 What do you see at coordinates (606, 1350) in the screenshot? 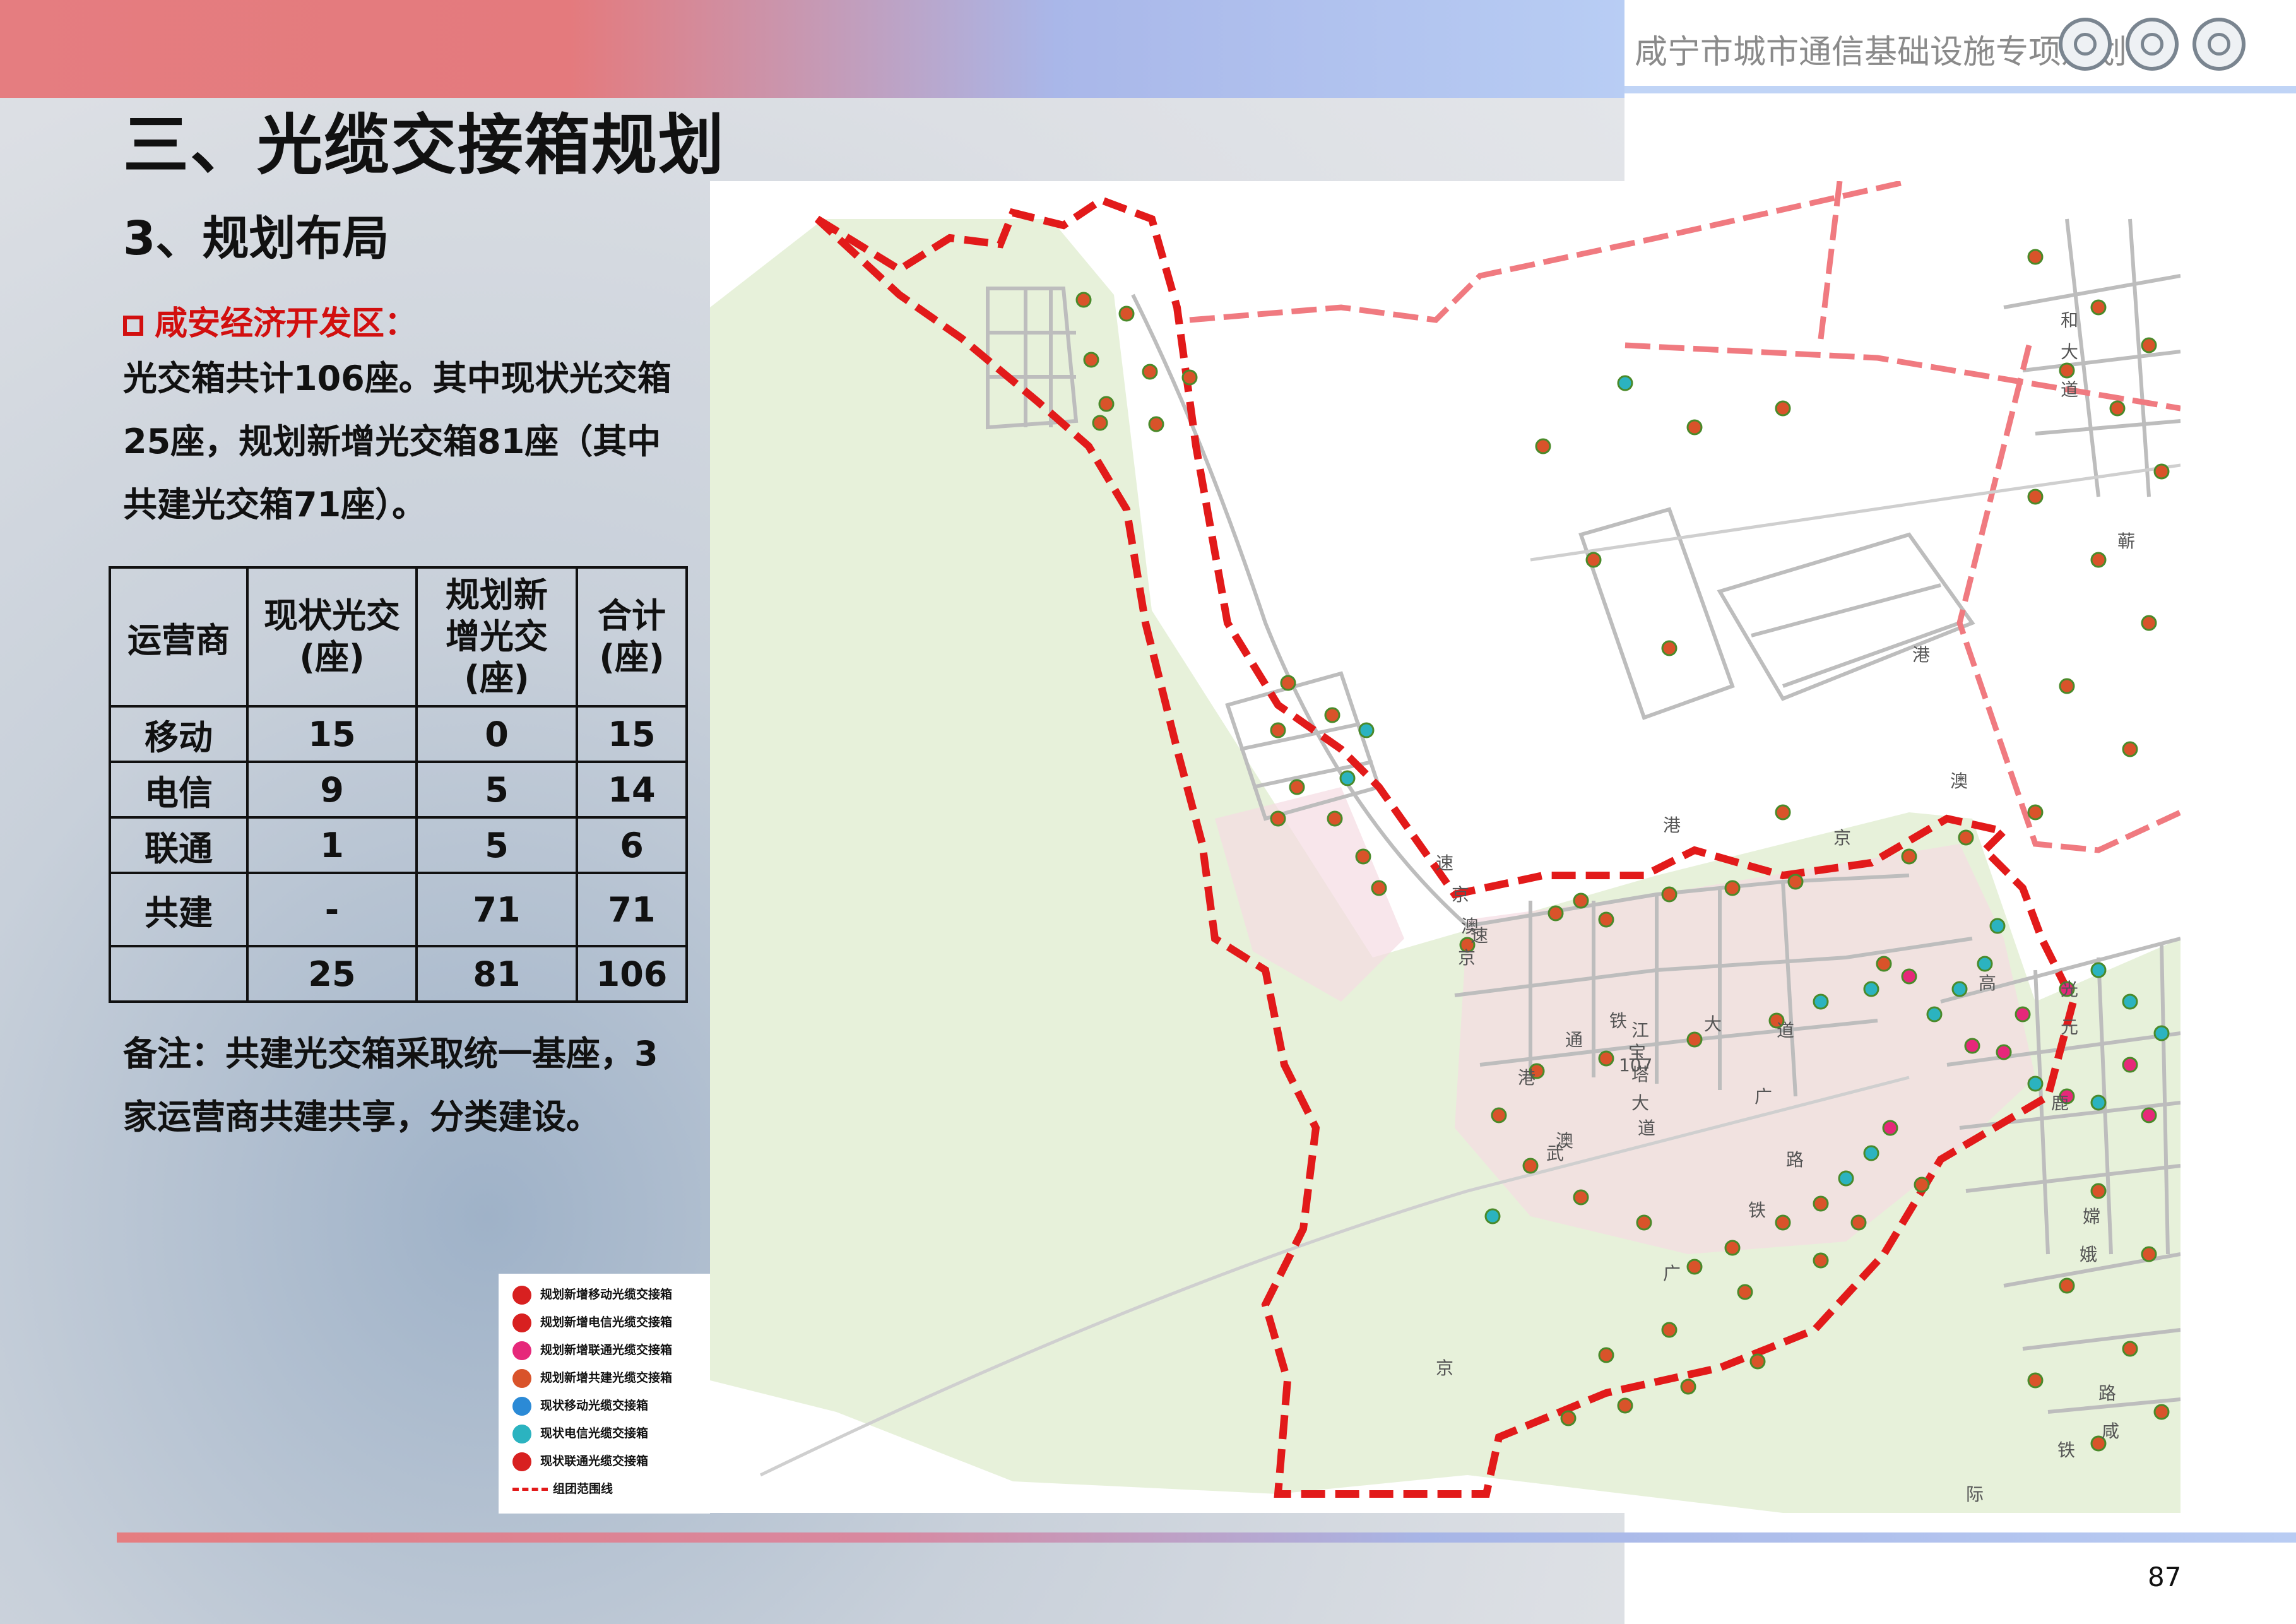
I see `legend-label: 规划新增联通光缆交接箱` at bounding box center [606, 1350].